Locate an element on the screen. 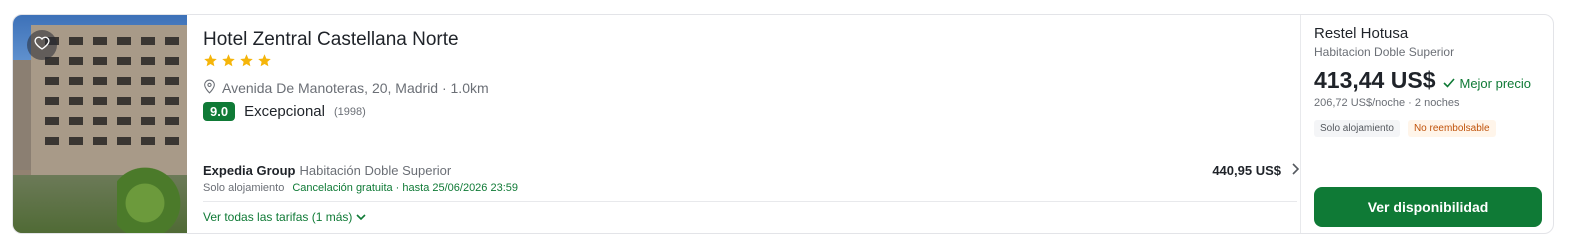  rating-score-badge: 9.0 is located at coordinates (219, 111).